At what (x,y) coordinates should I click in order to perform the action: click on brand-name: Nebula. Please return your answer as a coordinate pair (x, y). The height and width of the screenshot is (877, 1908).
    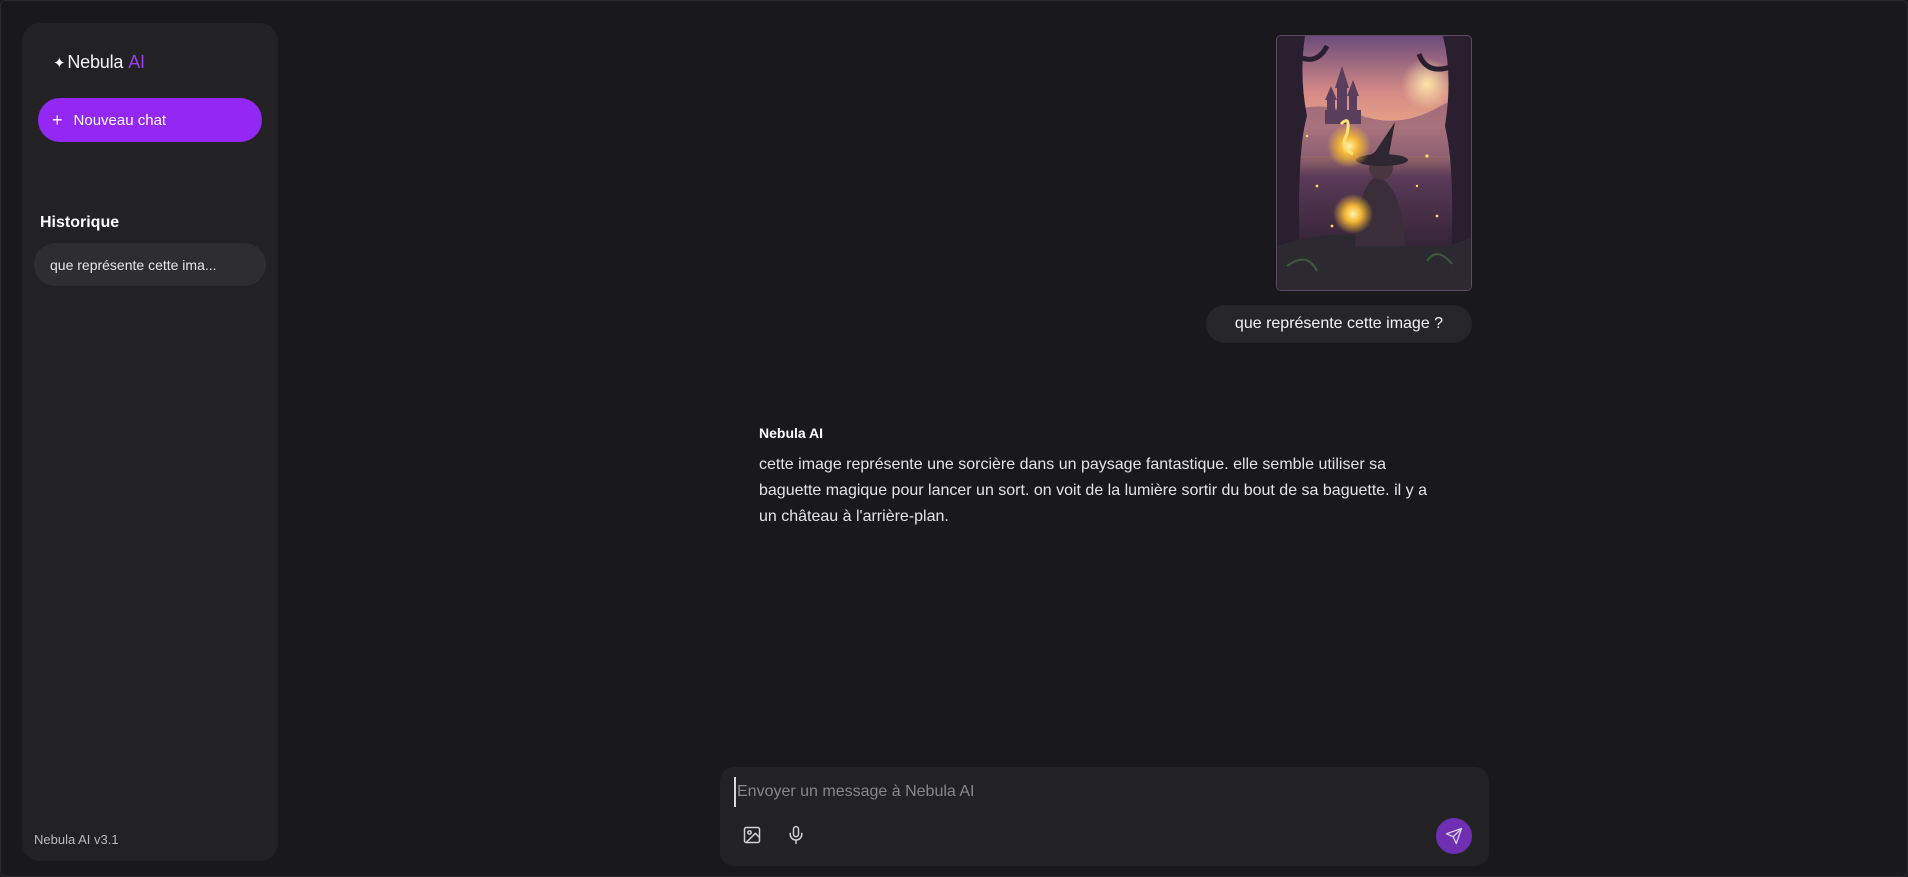
    Looking at the image, I should click on (95, 62).